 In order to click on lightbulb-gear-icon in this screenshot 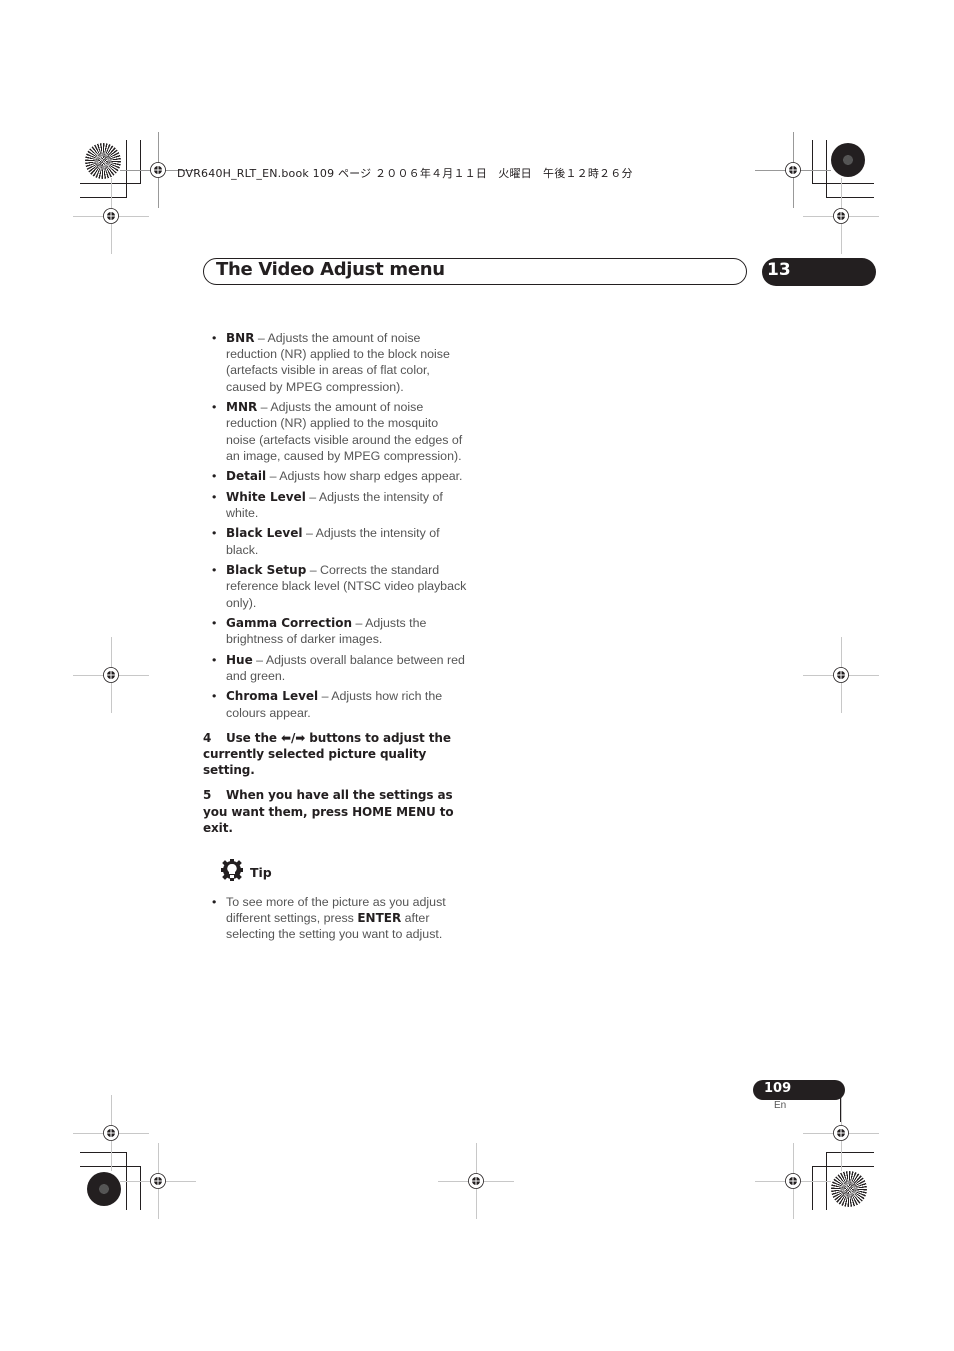, I will do `click(232, 870)`.